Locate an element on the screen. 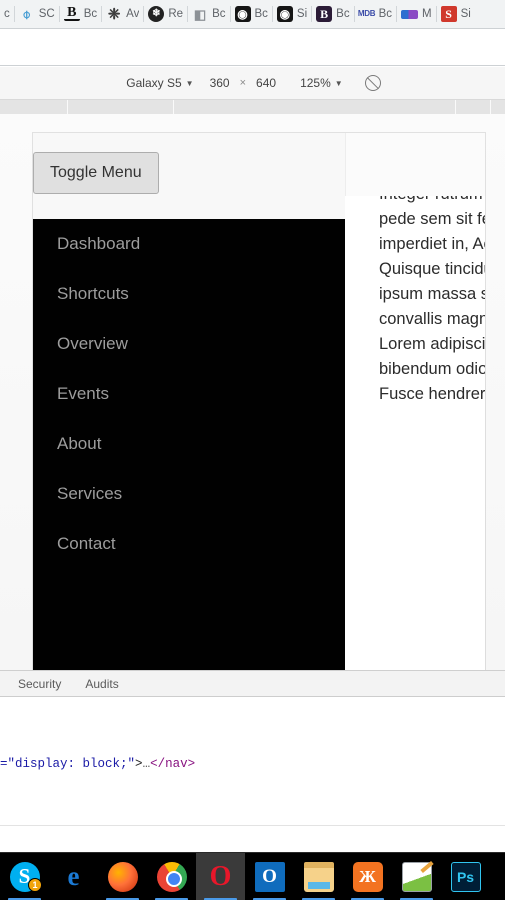 This screenshot has width=505, height=900. nav-link-label: Events is located at coordinates (83, 393).